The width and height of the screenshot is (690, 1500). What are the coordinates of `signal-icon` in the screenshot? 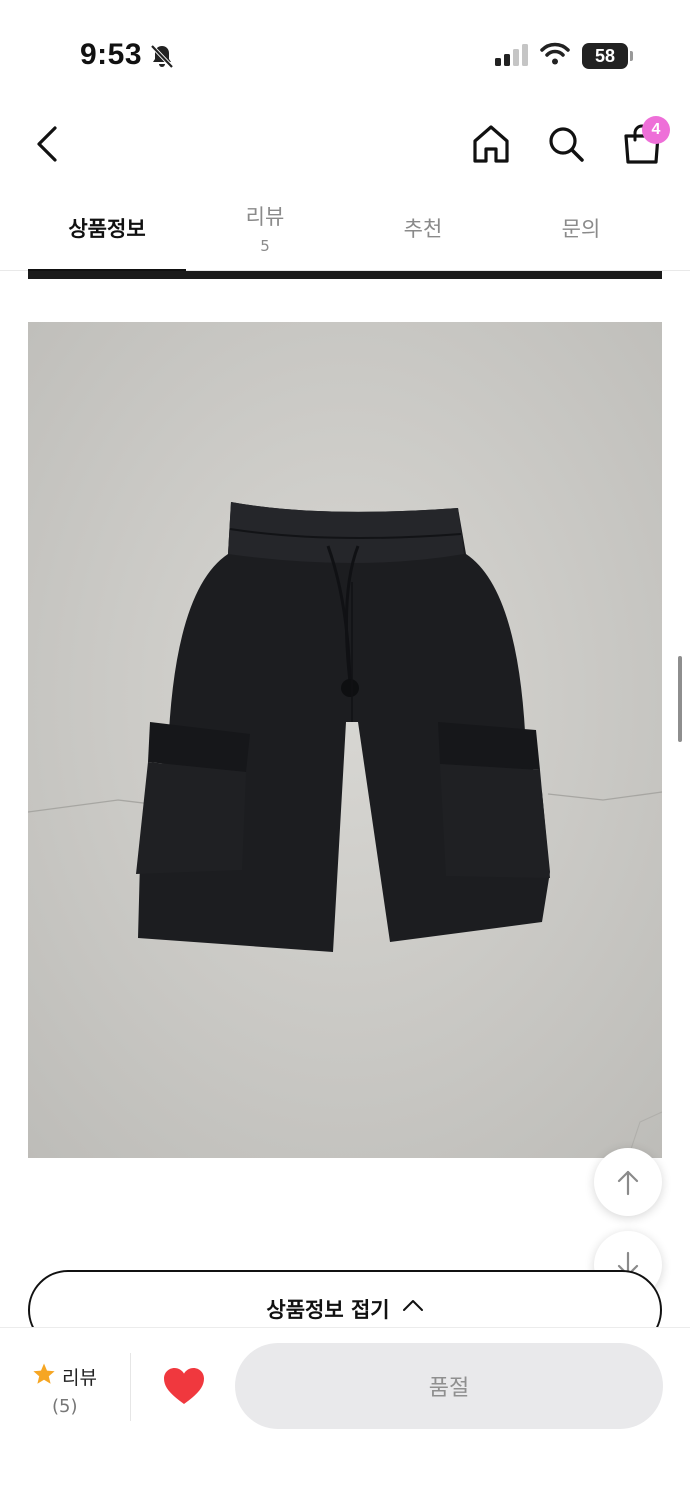 It's located at (511, 55).